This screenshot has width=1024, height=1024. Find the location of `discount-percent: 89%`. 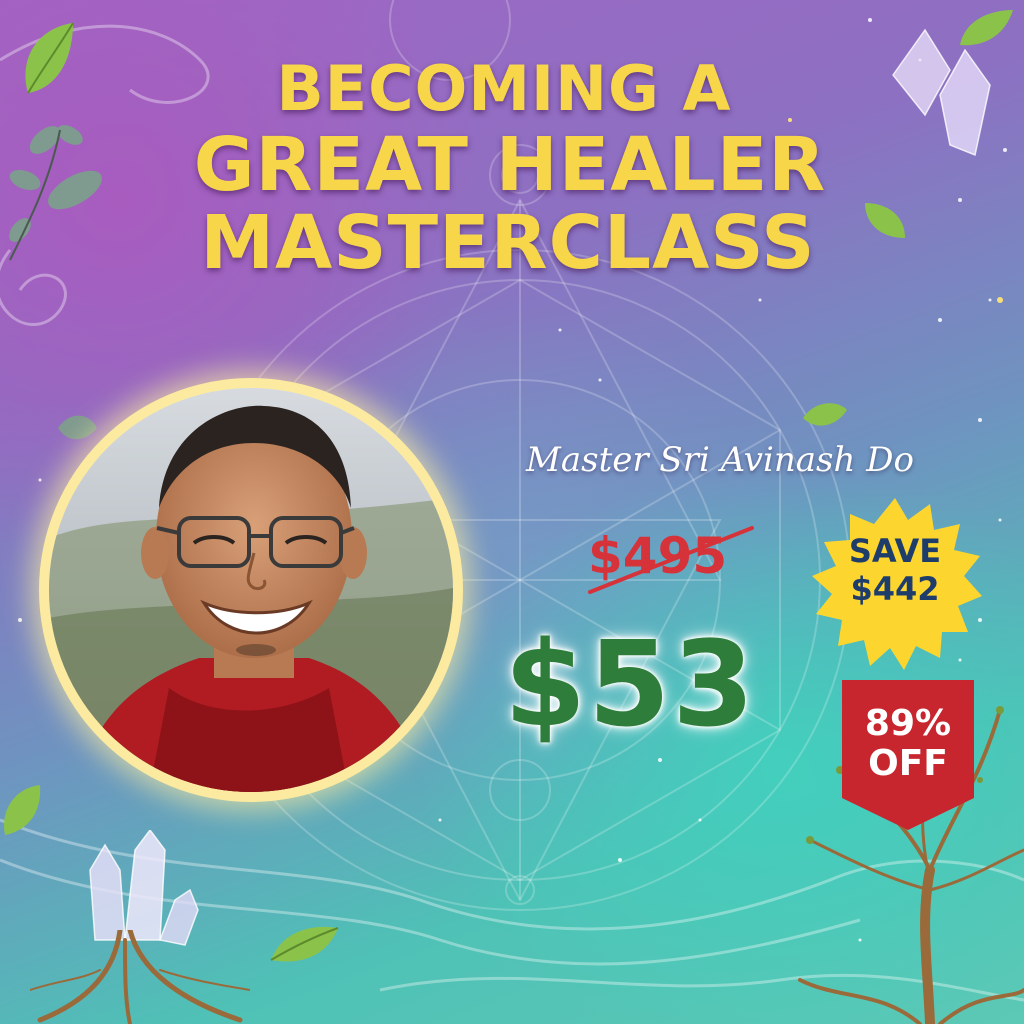

discount-percent: 89% is located at coordinates (908, 723).